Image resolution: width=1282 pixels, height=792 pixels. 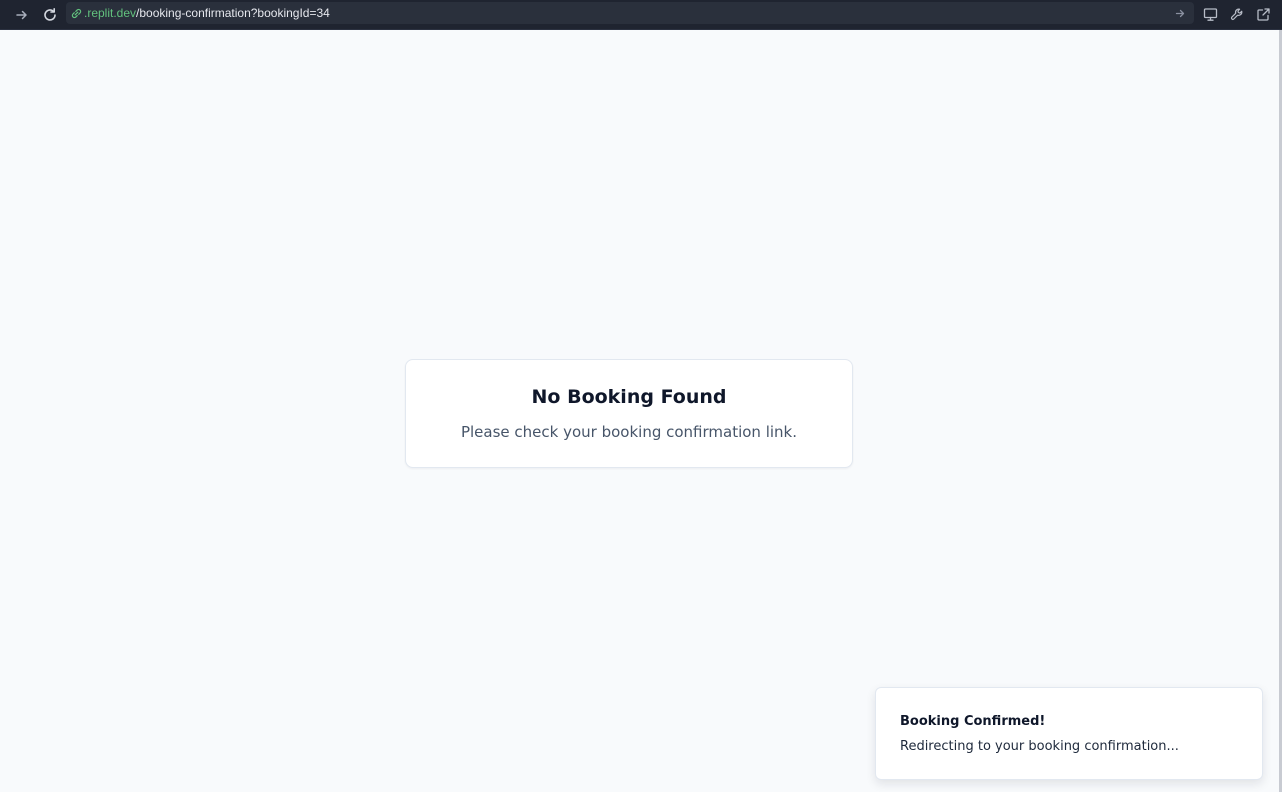 I want to click on reload-button, so click(x=50, y=15).